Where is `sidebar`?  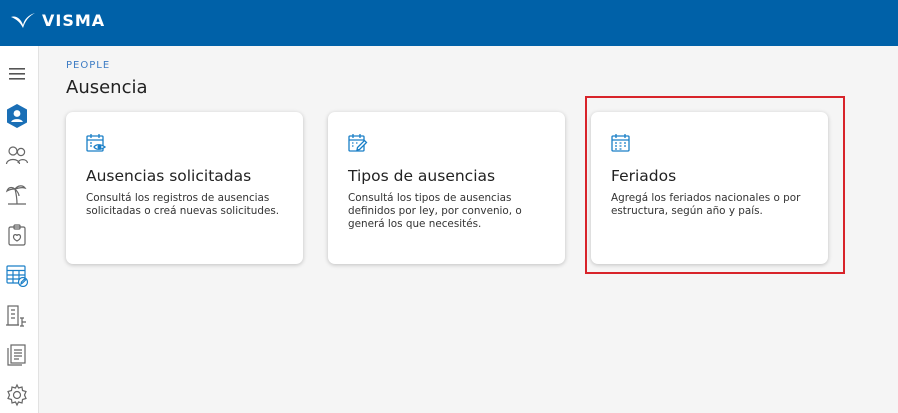 sidebar is located at coordinates (19, 229).